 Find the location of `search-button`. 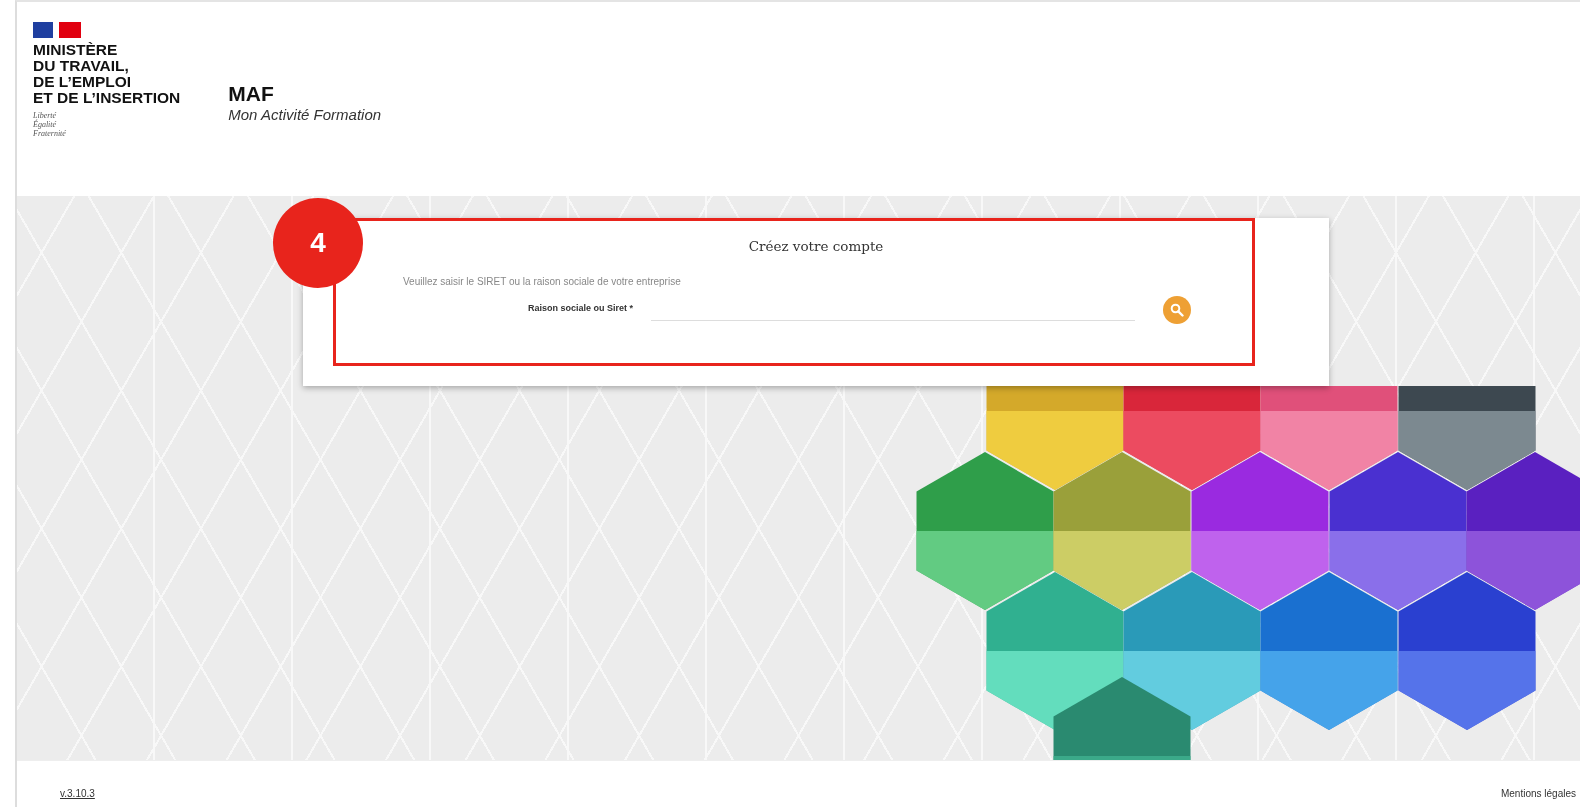

search-button is located at coordinates (1177, 310).